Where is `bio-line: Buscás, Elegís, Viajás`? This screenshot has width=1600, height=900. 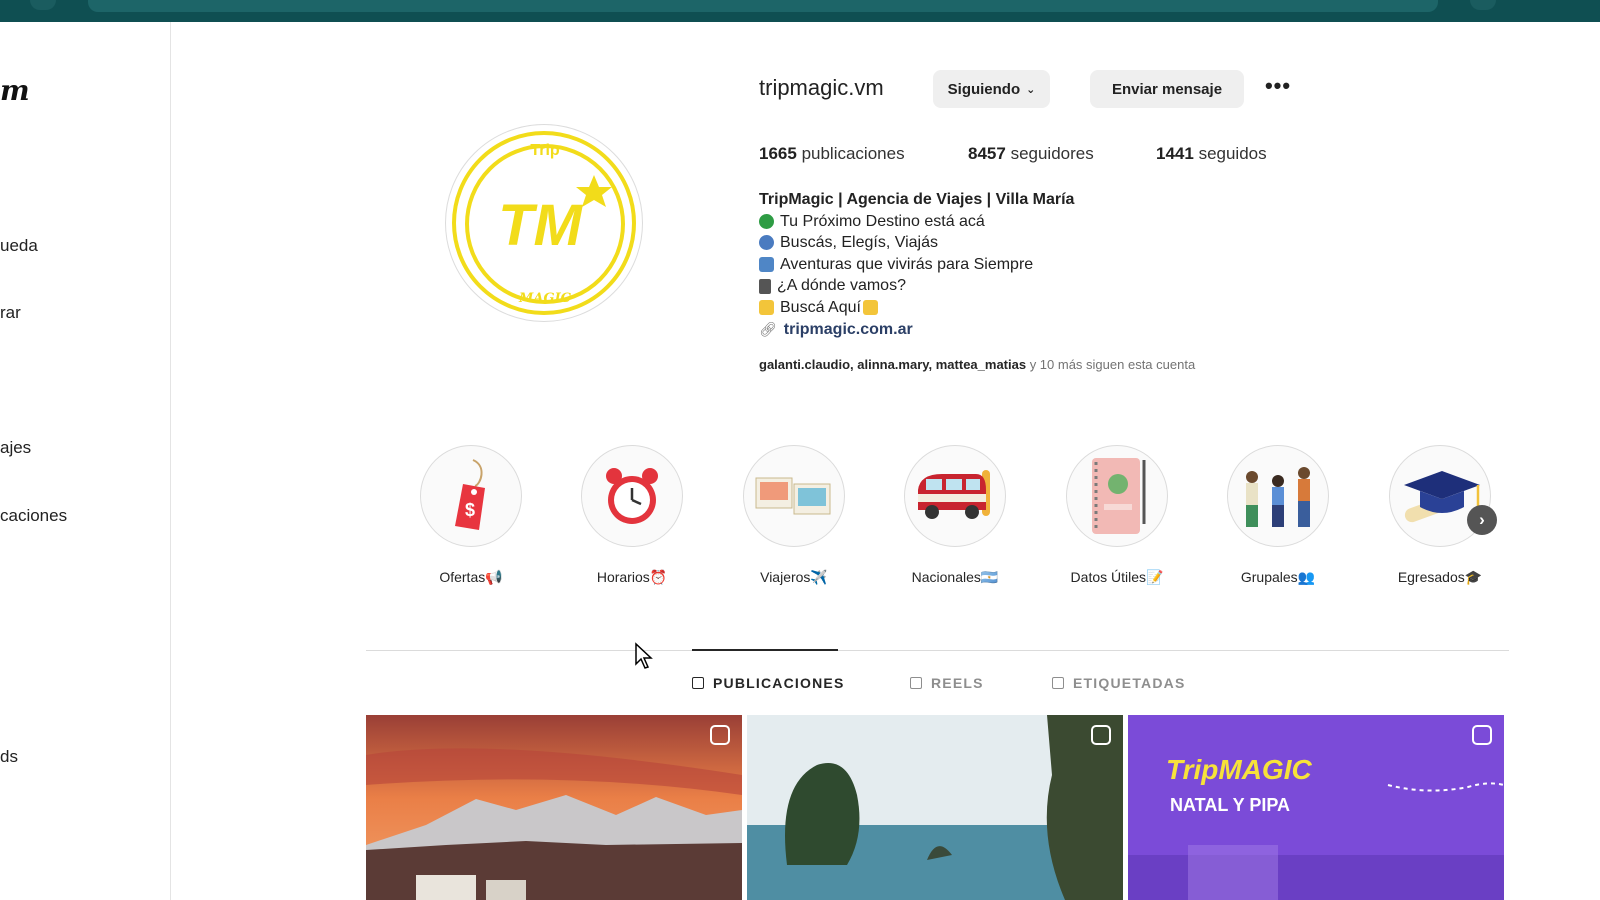
bio-line: Buscás, Elegís, Viajás is located at coordinates (916, 243).